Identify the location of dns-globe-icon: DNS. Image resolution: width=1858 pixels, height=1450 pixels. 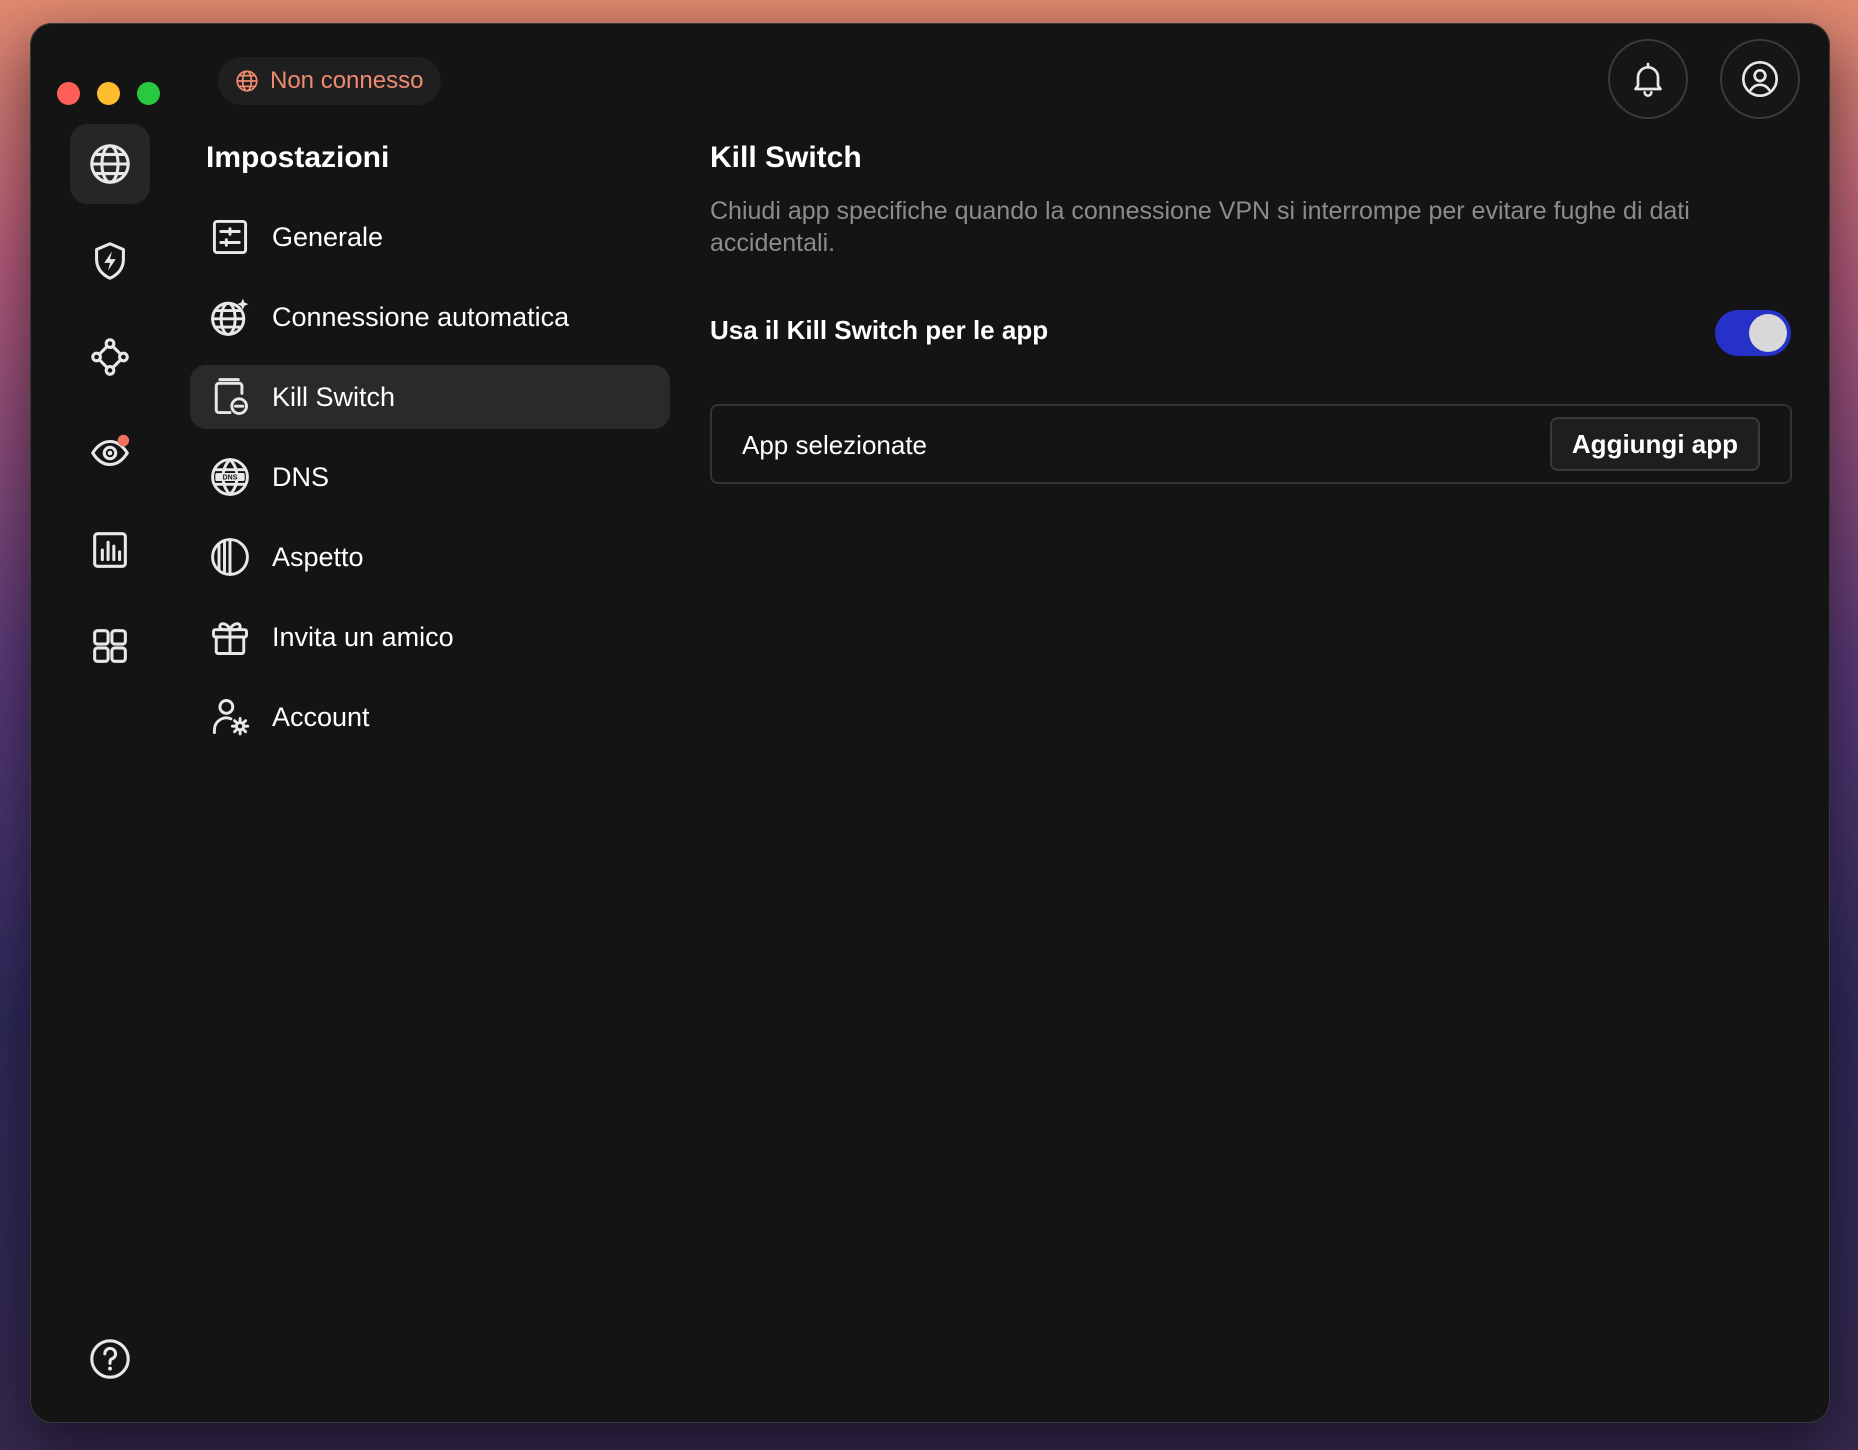
(230, 477).